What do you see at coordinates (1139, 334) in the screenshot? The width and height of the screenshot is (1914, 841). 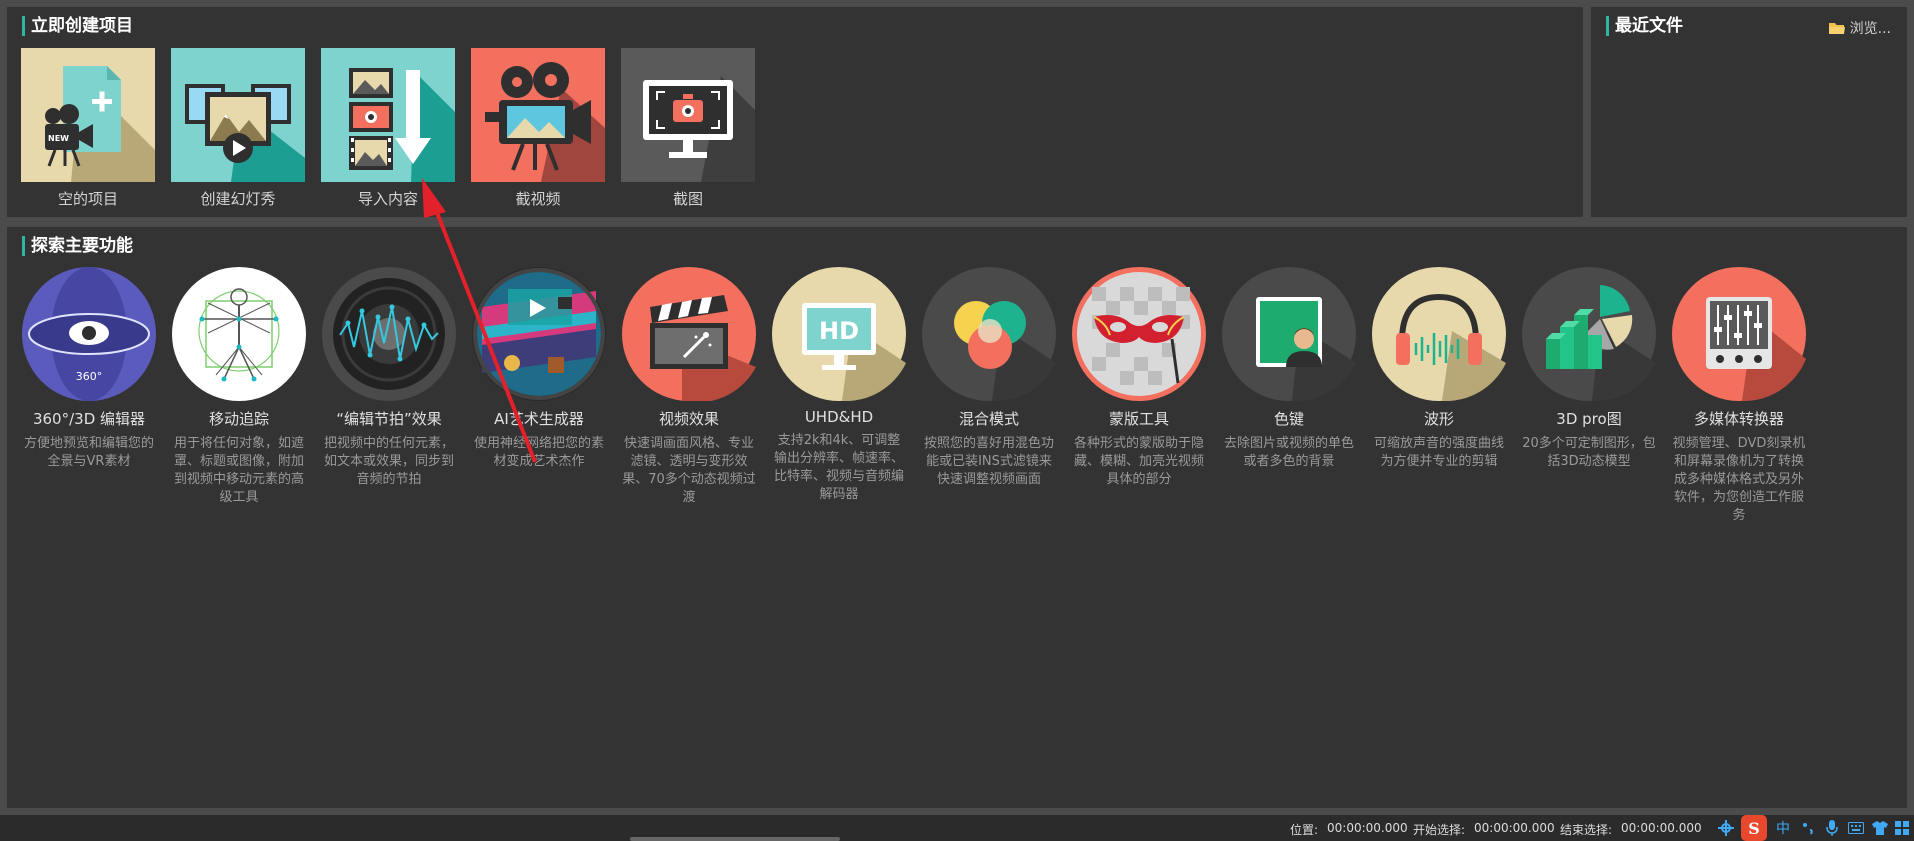 I see `mask-tool-icon` at bounding box center [1139, 334].